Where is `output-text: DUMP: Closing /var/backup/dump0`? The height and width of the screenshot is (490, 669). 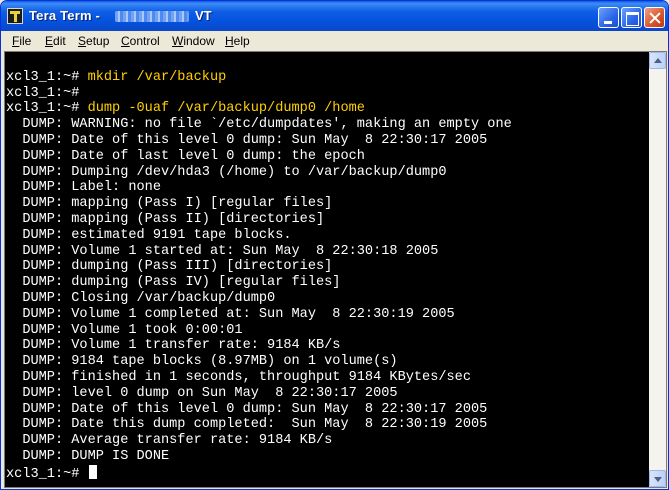
output-text: DUMP: Closing /var/backup/dump0 is located at coordinates (141, 298).